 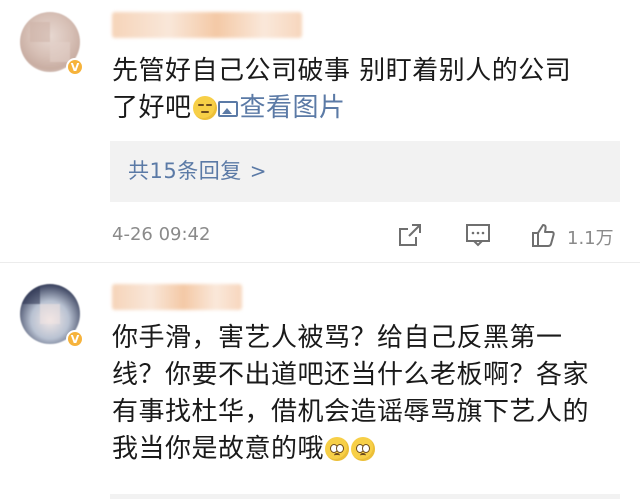 What do you see at coordinates (185, 171) in the screenshot?
I see `replies-label: 共15条回复` at bounding box center [185, 171].